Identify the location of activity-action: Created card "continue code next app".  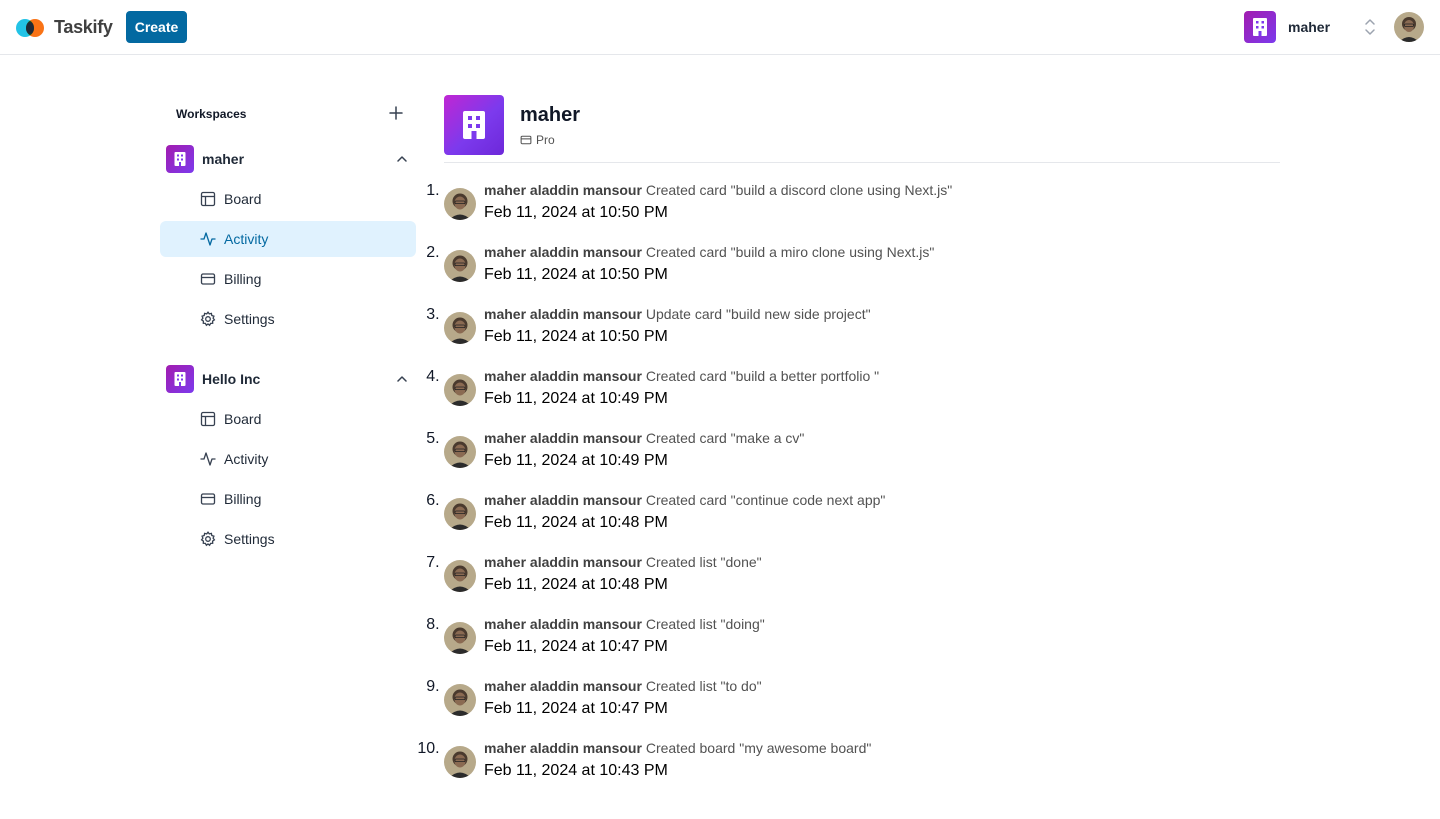
(765, 500).